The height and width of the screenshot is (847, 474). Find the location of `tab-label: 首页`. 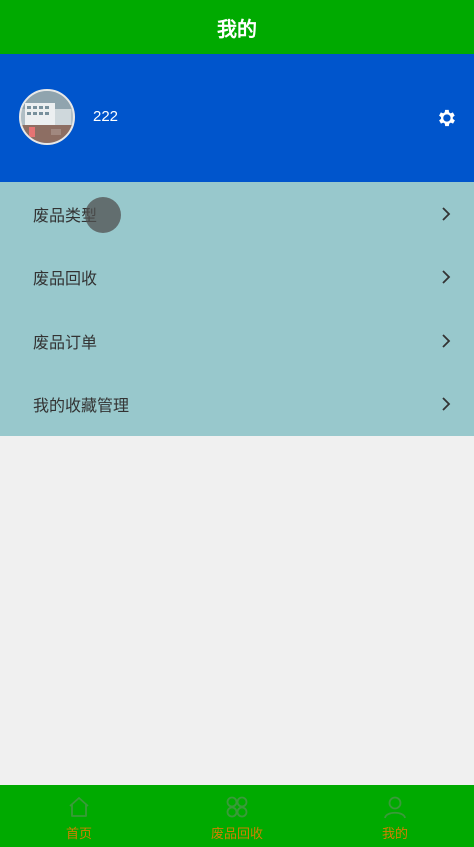

tab-label: 首页 is located at coordinates (78, 833).